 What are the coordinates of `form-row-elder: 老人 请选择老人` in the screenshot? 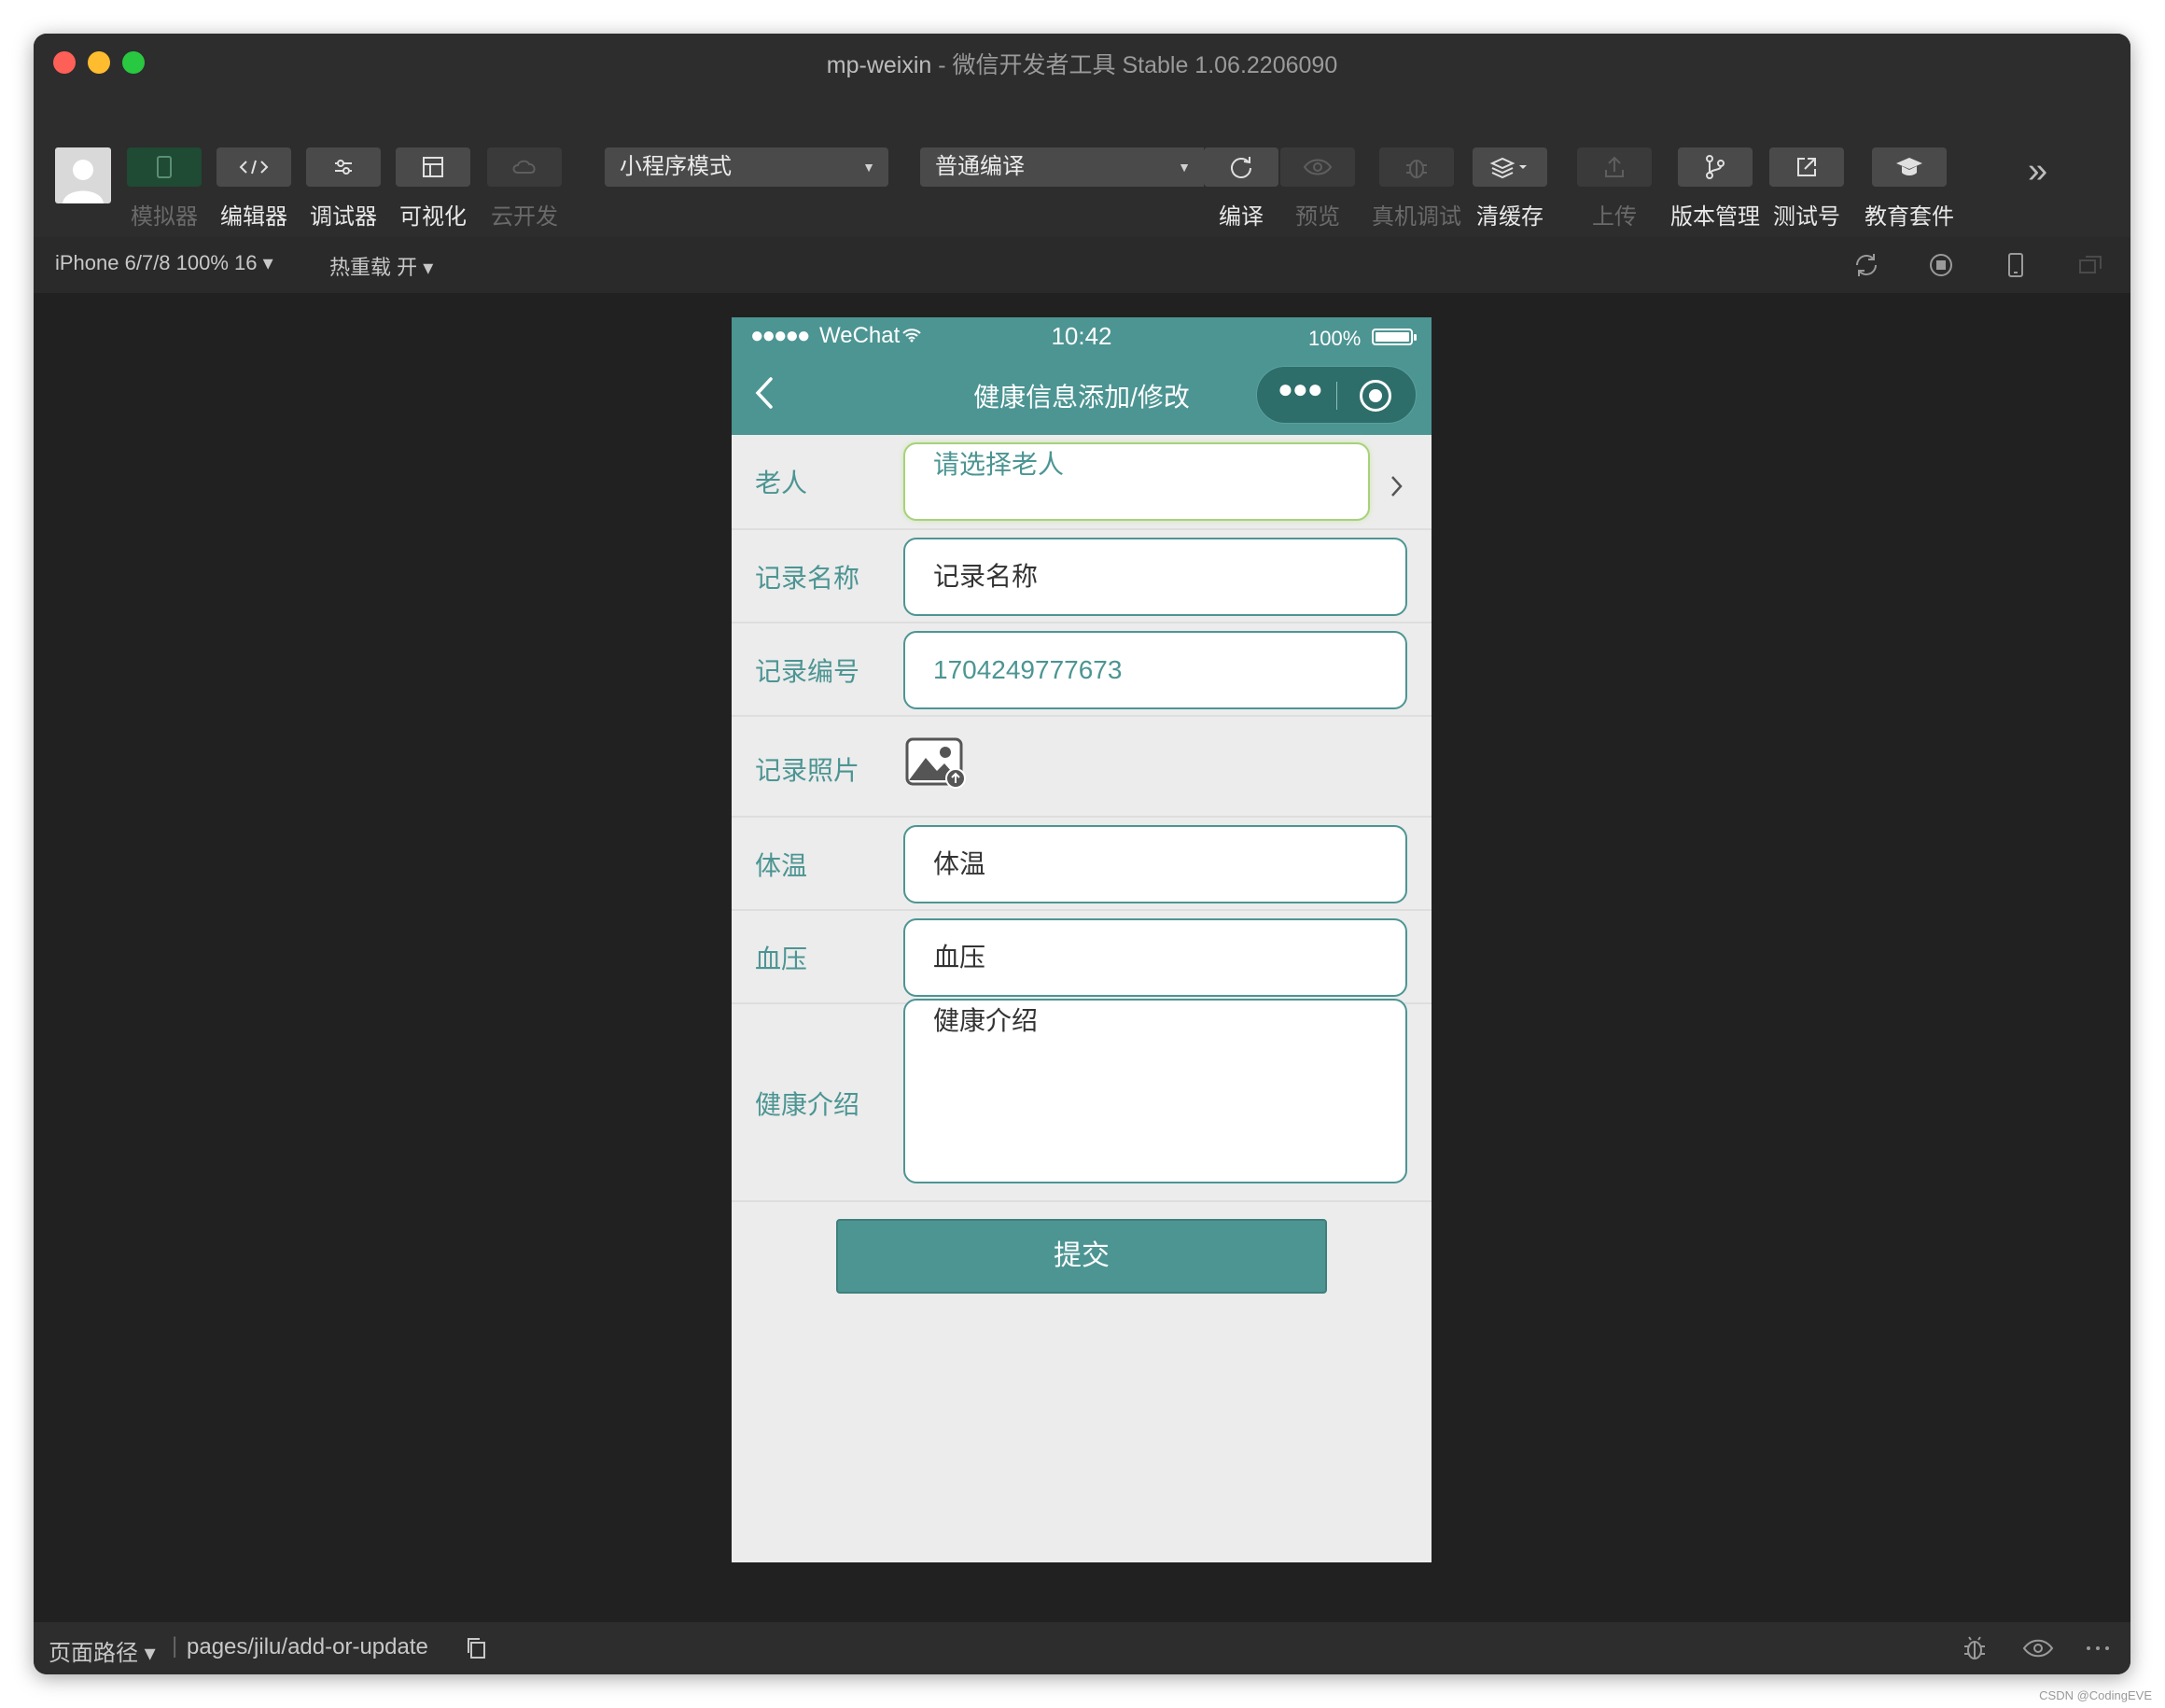 It's located at (1082, 482).